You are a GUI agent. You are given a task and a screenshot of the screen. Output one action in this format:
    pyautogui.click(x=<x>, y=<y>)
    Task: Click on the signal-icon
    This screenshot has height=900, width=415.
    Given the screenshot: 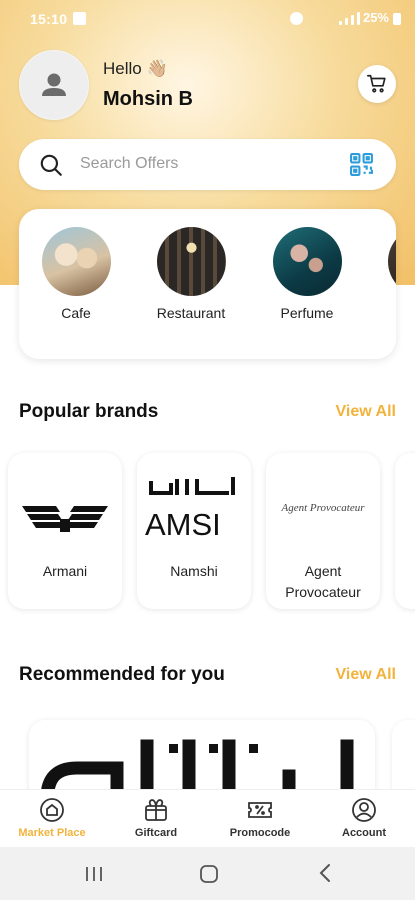 What is the action you would take?
    pyautogui.click(x=349, y=18)
    